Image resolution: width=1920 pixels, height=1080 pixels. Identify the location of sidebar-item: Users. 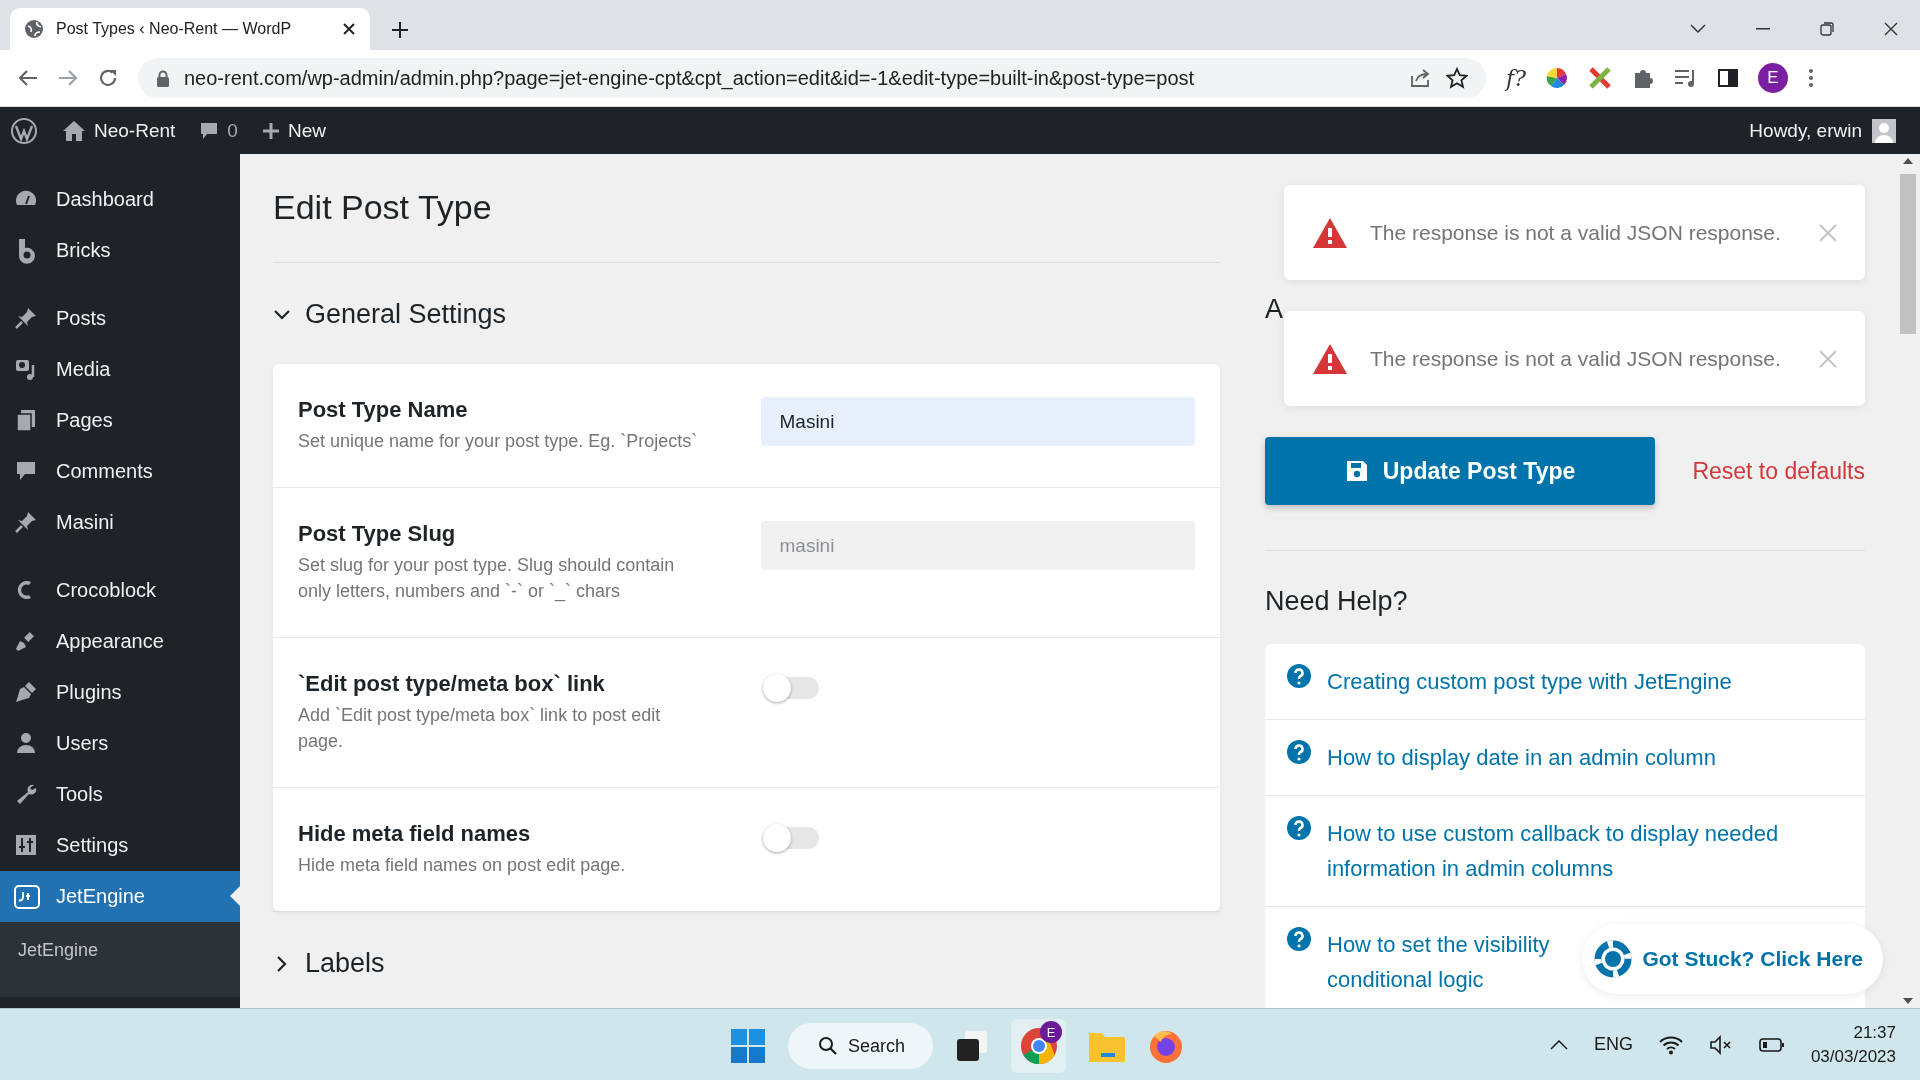
(120, 743).